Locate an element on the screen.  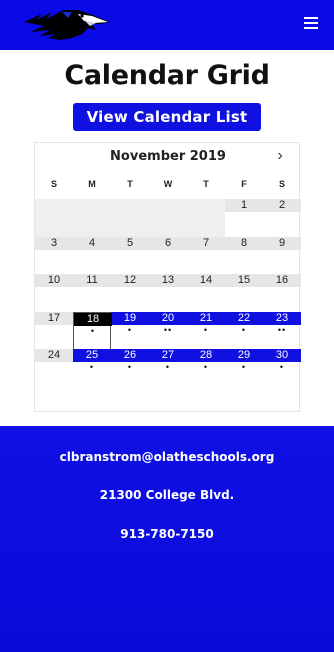
day-number: 5 is located at coordinates (130, 242).